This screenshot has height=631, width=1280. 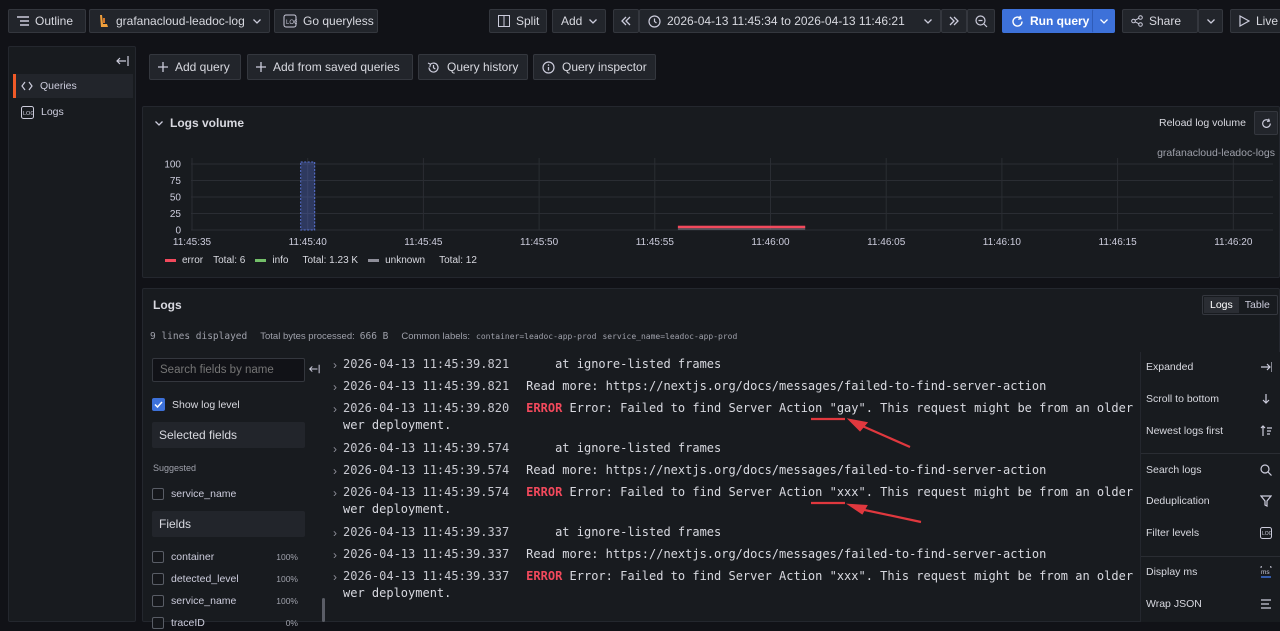 What do you see at coordinates (504, 21) in the screenshot?
I see `split-icon` at bounding box center [504, 21].